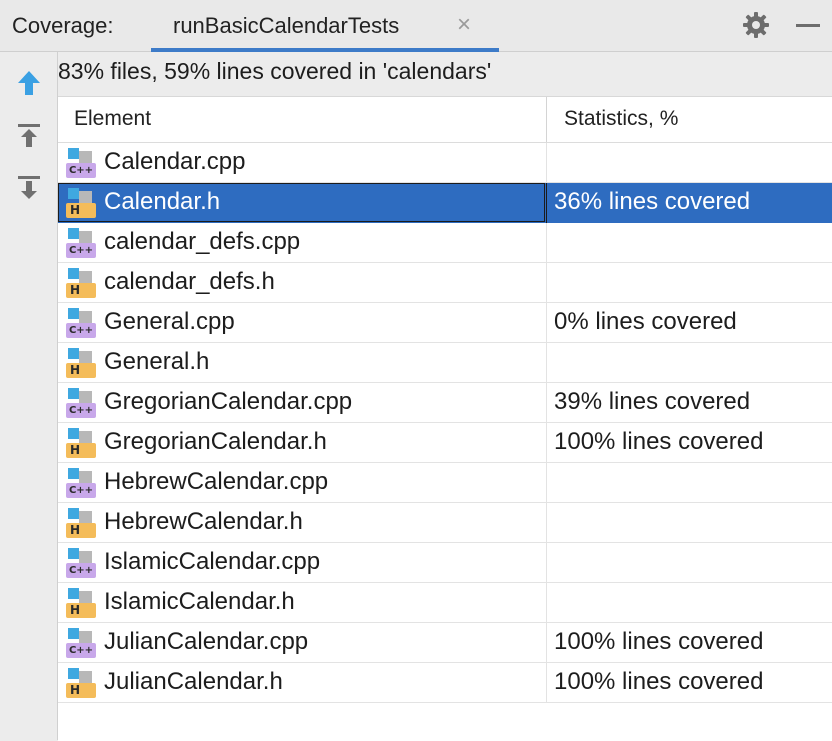 The image size is (832, 741). Describe the element at coordinates (199, 601) in the screenshot. I see `file-name: IslamicCalendar.h` at that location.